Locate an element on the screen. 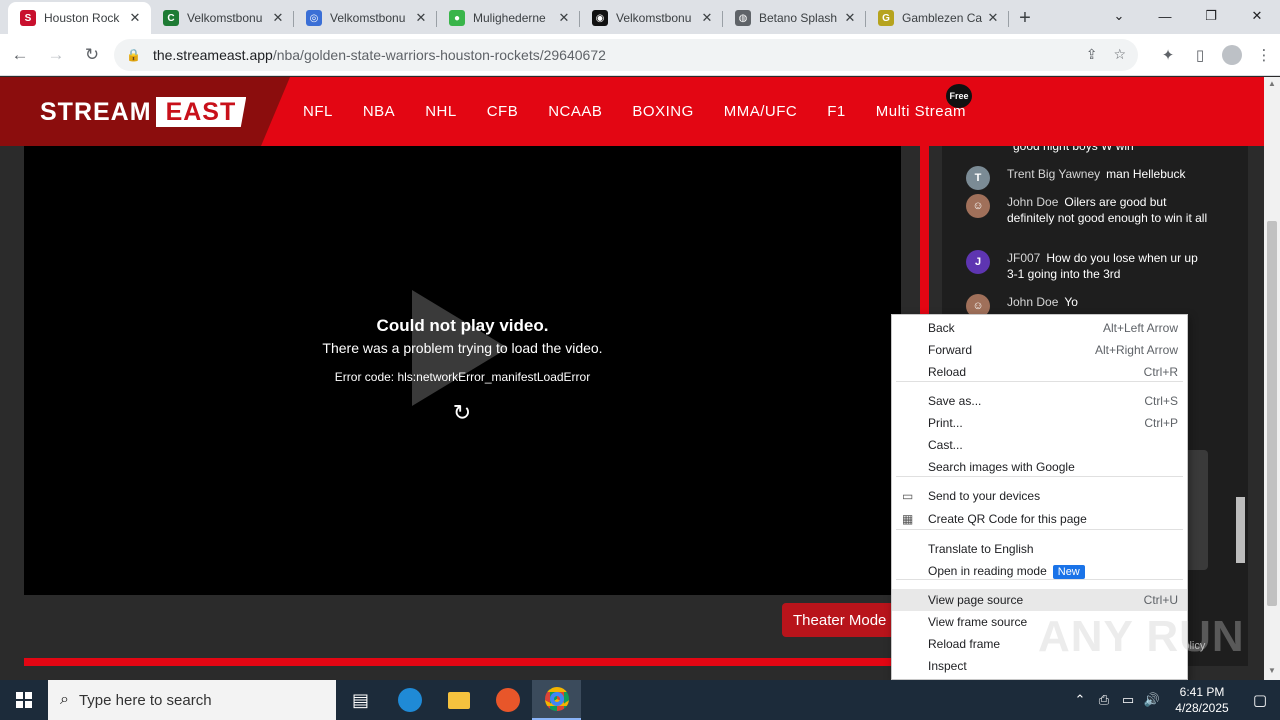  browser-tab: ◎ Velkomstbonu ✕ is located at coordinates (365, 18).